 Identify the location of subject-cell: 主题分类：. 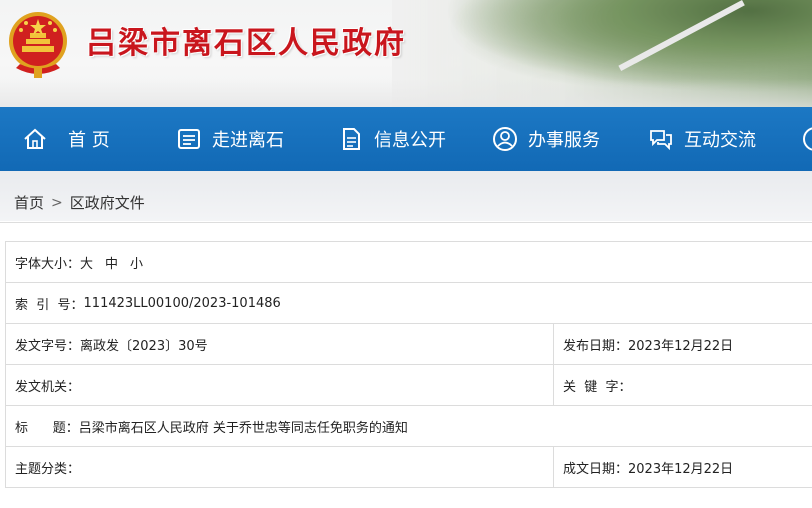
(47, 467).